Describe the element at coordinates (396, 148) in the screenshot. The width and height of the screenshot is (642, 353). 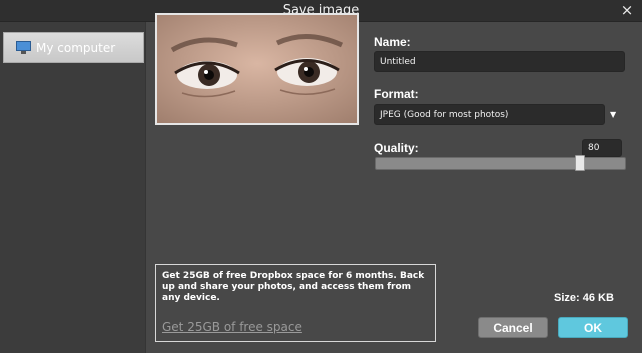
I see `quality-label: Quality:` at that location.